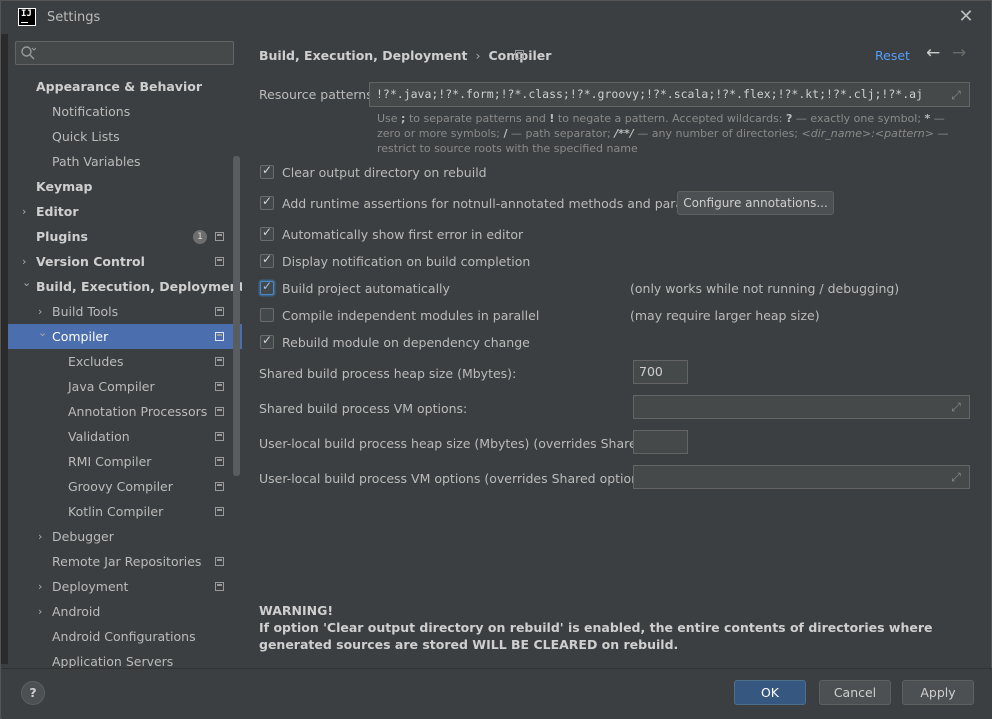 Image resolution: width=992 pixels, height=719 pixels. I want to click on compile-parallel-option: Compile independent modules in parallel, so click(399, 315).